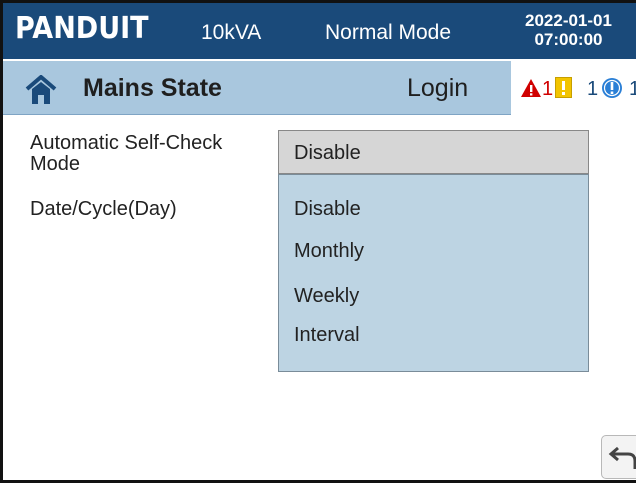 This screenshot has width=636, height=483. I want to click on critical-alarm-count: 1, so click(548, 89).